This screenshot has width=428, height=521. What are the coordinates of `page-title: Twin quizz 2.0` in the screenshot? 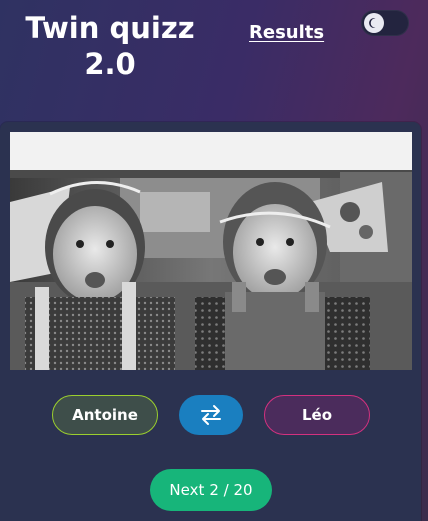 It's located at (110, 46).